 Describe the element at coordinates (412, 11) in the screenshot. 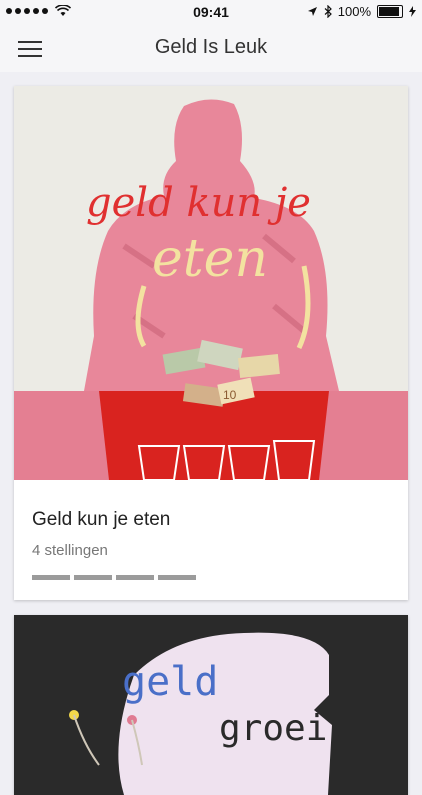

I see `charging-bolt-icon` at that location.